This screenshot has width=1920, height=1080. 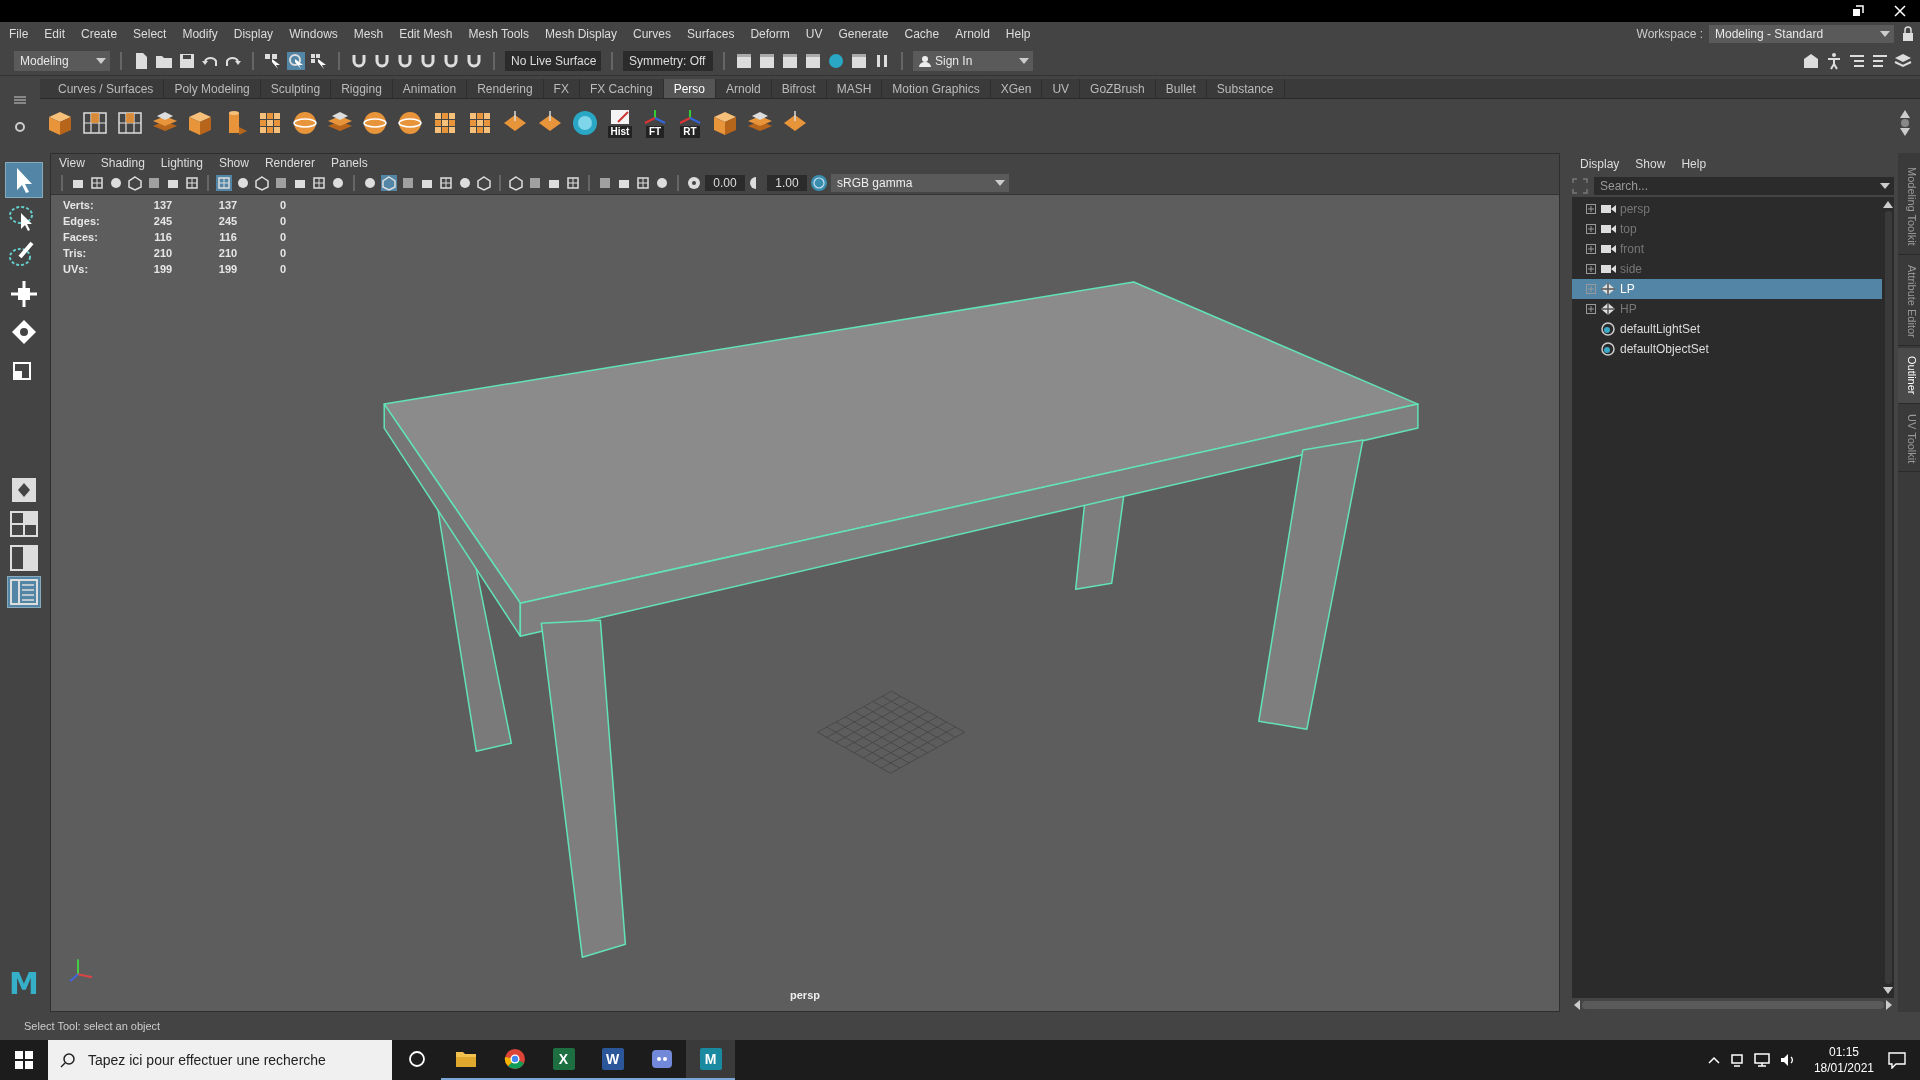 What do you see at coordinates (430, 89) in the screenshot?
I see `shelf-tab: Animation` at bounding box center [430, 89].